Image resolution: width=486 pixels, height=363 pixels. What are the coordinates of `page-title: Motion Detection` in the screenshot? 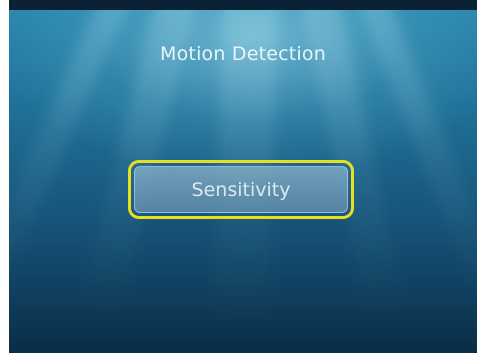 It's located at (243, 54).